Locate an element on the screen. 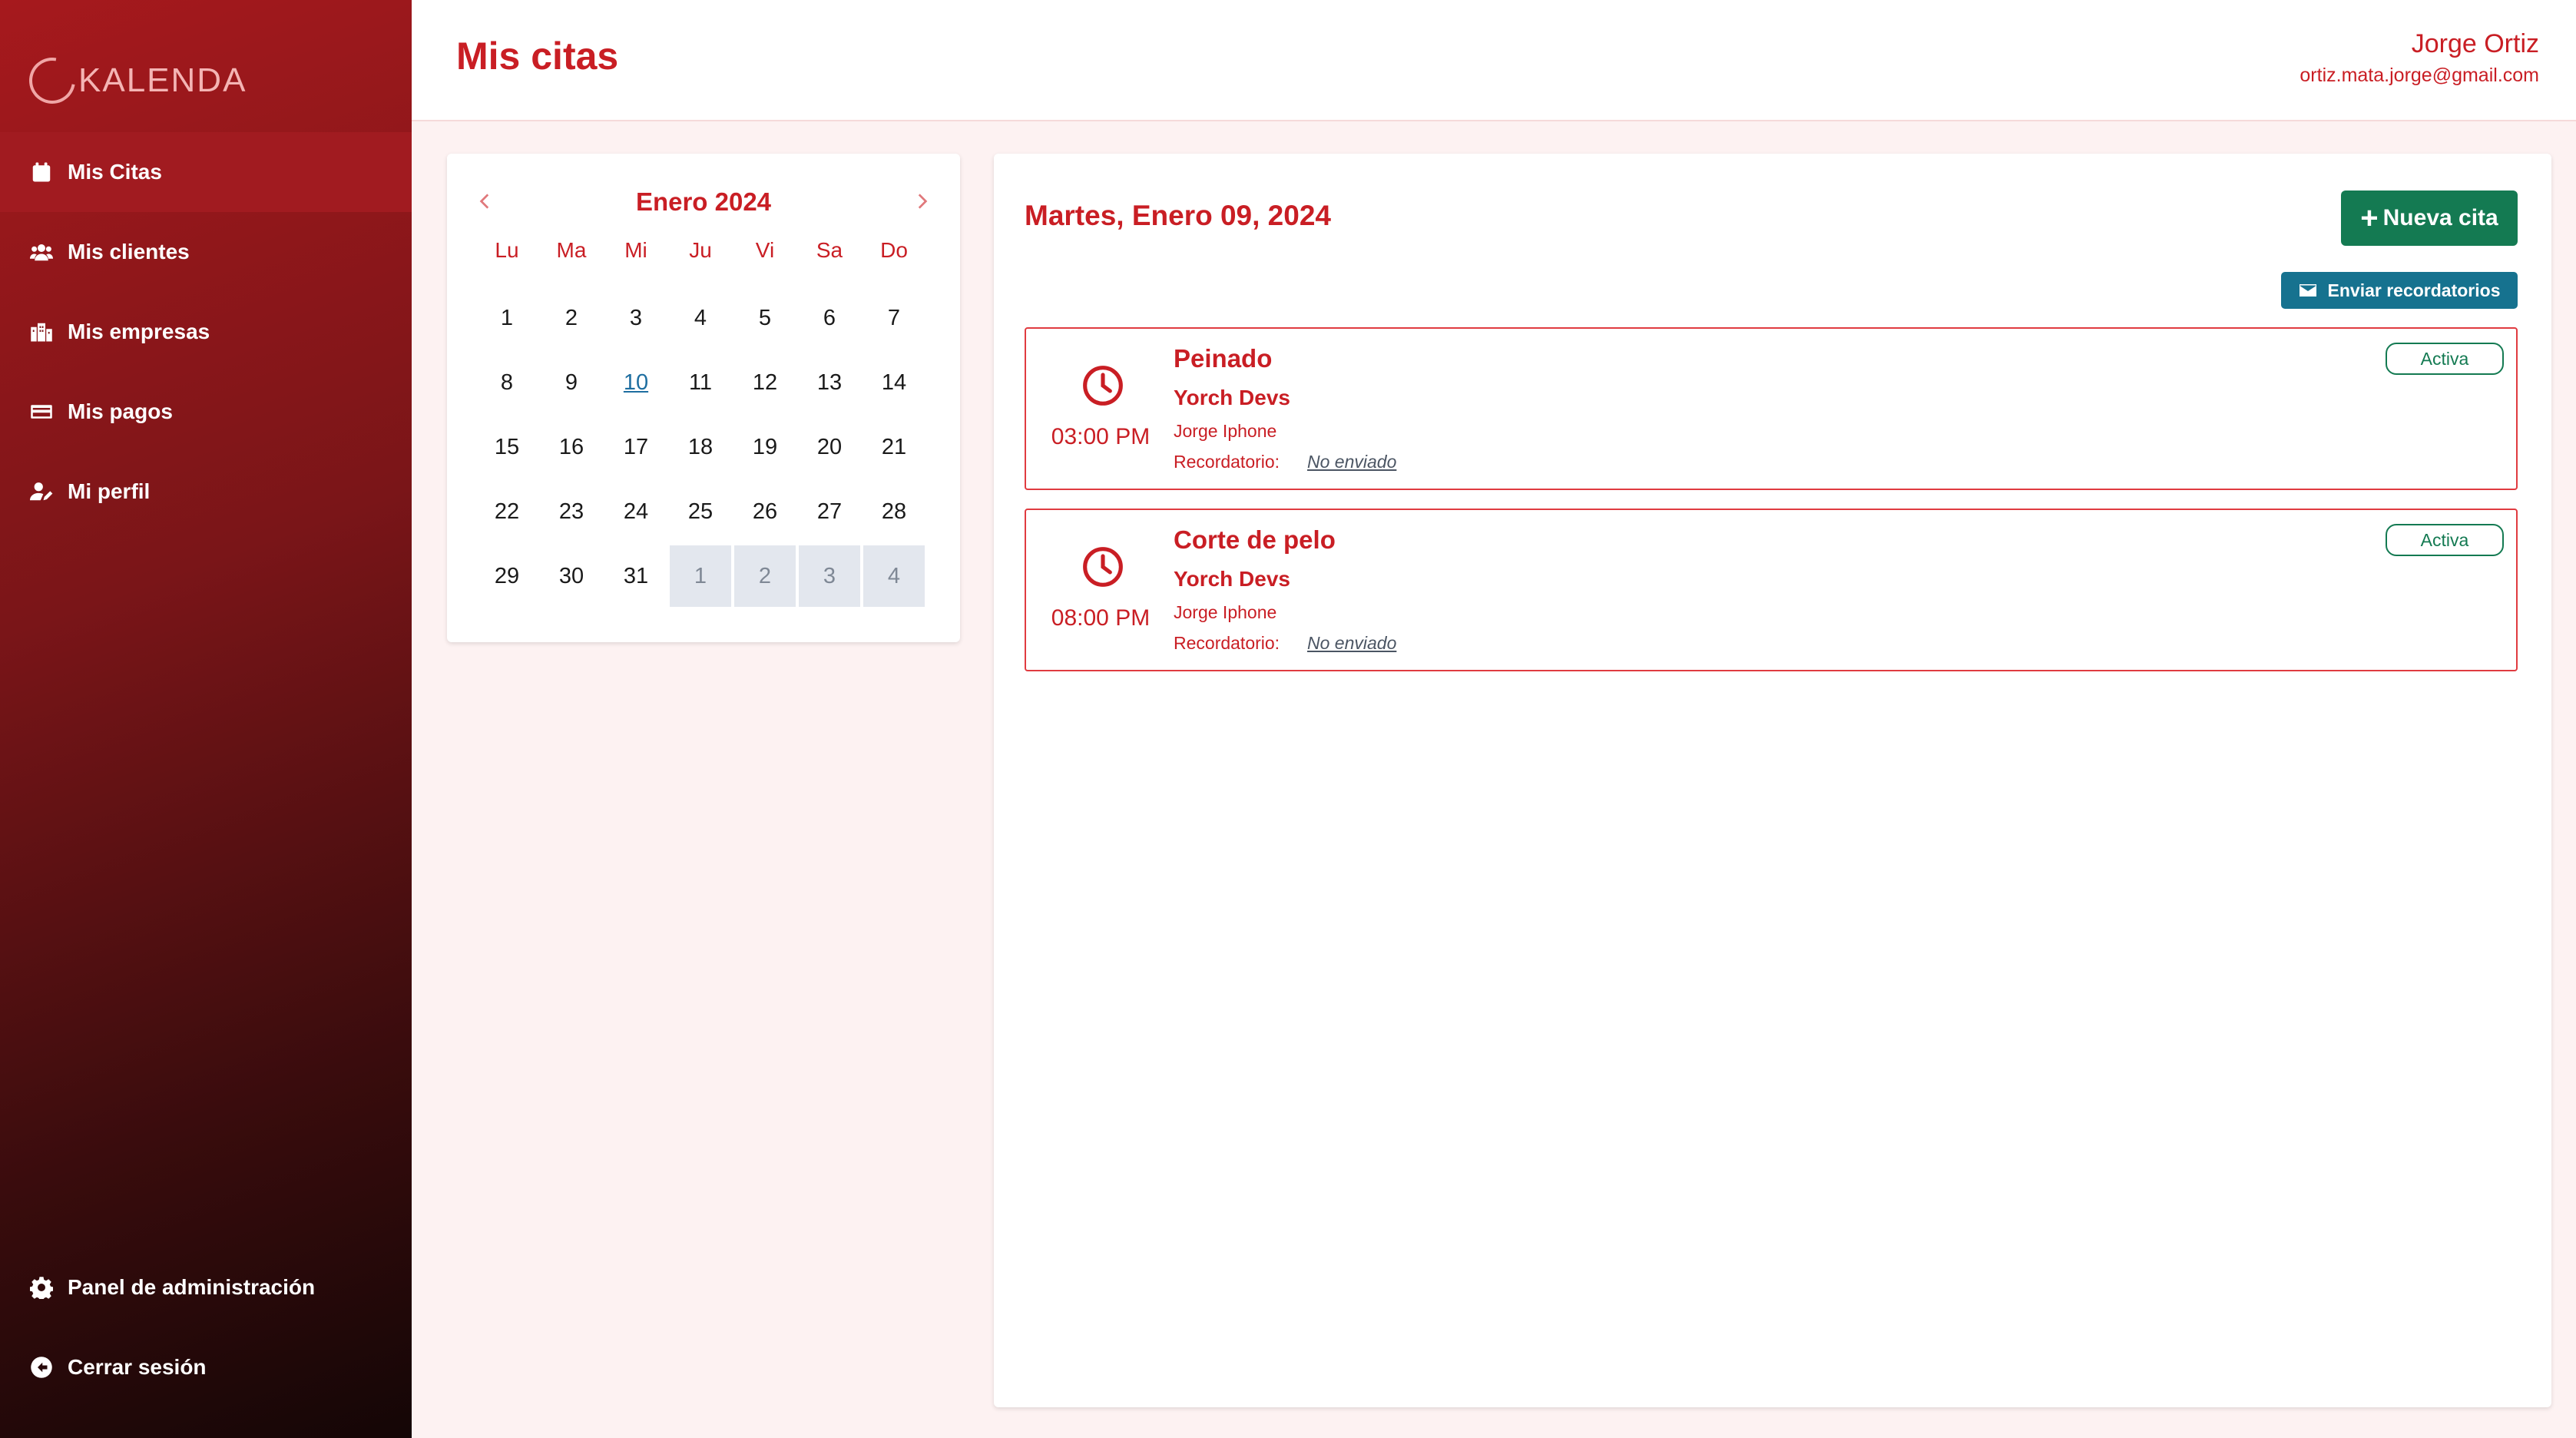  page-title: Mis citas is located at coordinates (537, 57).